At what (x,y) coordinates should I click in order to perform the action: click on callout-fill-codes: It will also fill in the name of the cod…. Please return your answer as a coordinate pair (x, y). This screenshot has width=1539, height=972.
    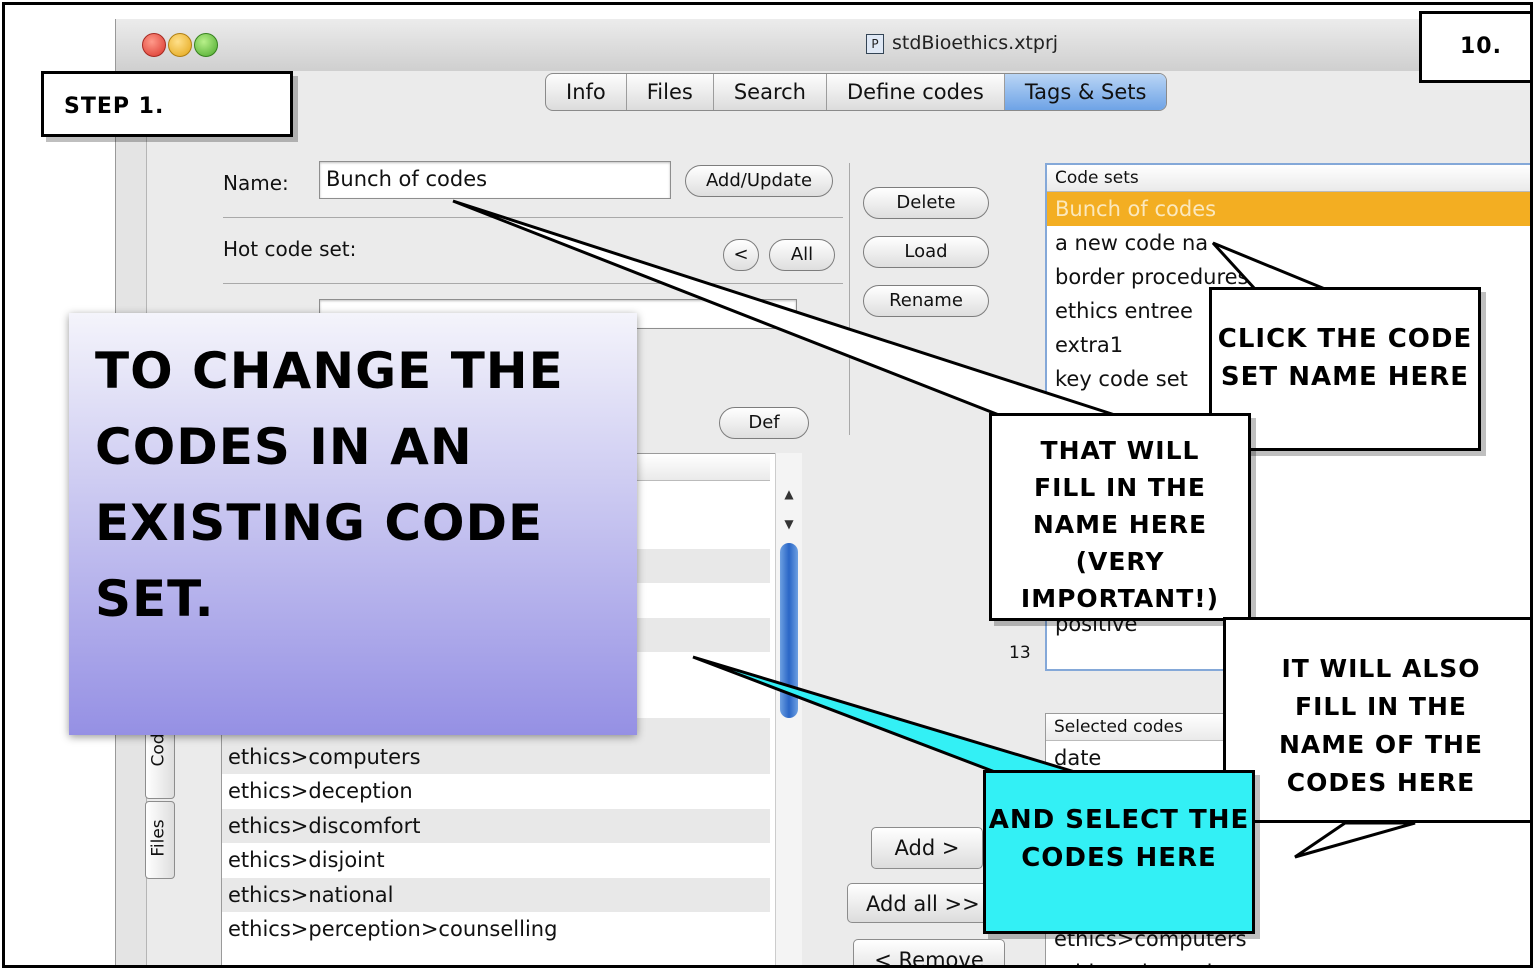
    Looking at the image, I should click on (1376, 720).